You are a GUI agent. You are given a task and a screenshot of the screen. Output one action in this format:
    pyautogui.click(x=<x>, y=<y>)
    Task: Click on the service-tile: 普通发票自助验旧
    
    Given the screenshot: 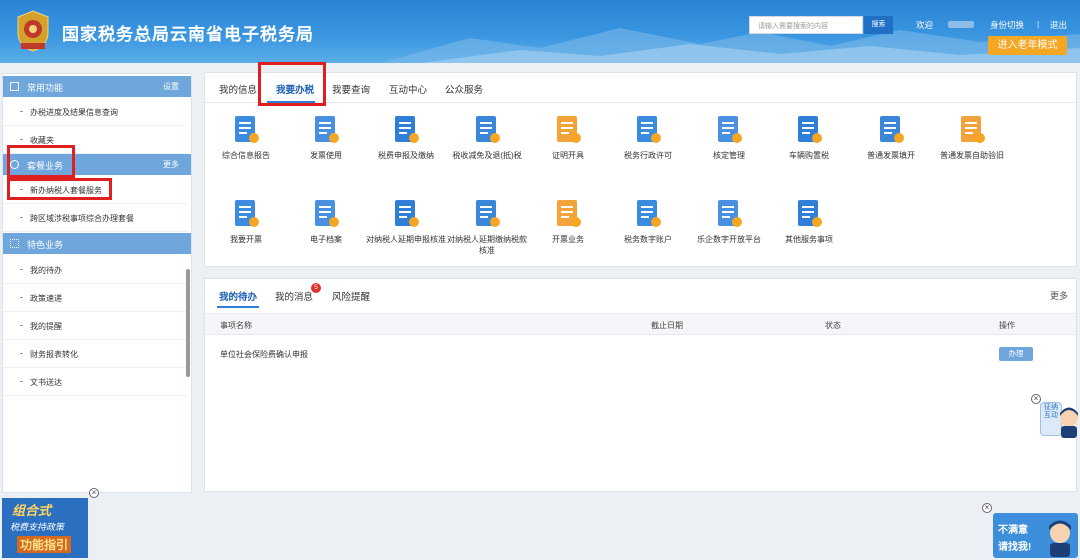 What is the action you would take?
    pyautogui.click(x=972, y=137)
    